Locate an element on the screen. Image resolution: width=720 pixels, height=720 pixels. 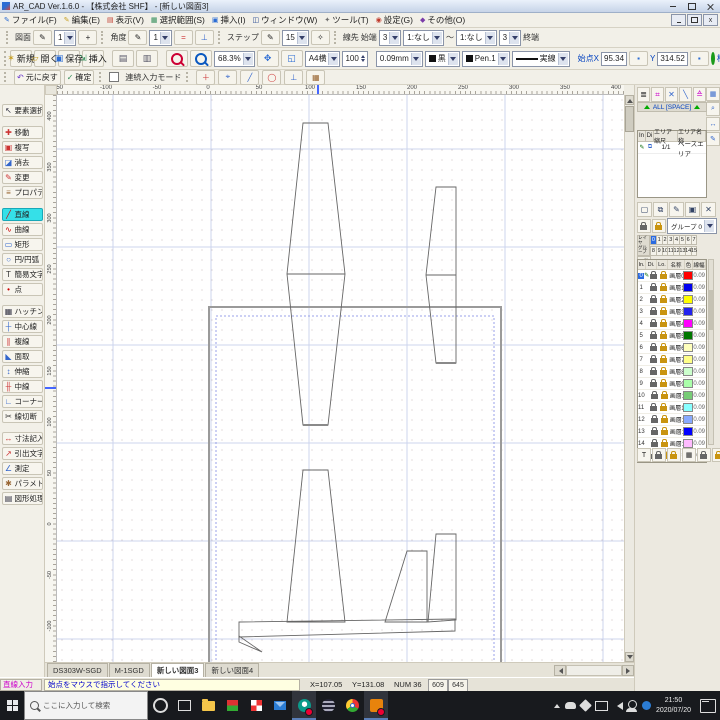
layer-row: 8 ✎ 画層8 0.09 is located at coordinates (672, 372).